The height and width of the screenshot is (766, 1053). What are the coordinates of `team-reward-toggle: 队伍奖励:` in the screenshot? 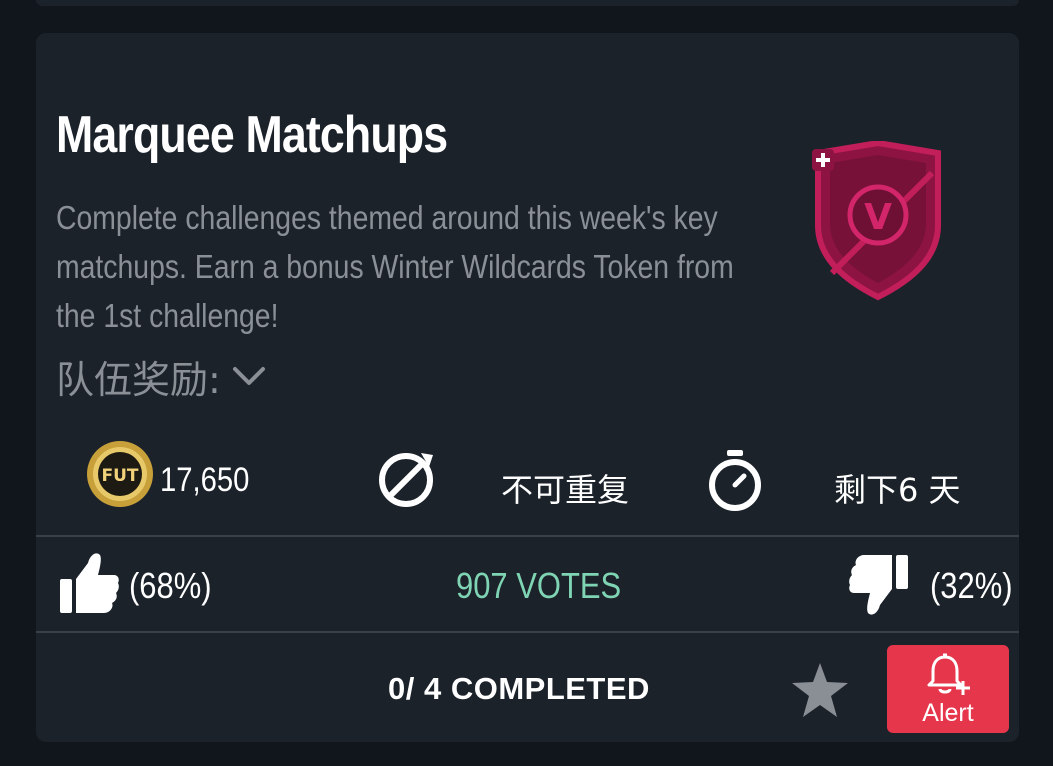 It's located at (162, 376).